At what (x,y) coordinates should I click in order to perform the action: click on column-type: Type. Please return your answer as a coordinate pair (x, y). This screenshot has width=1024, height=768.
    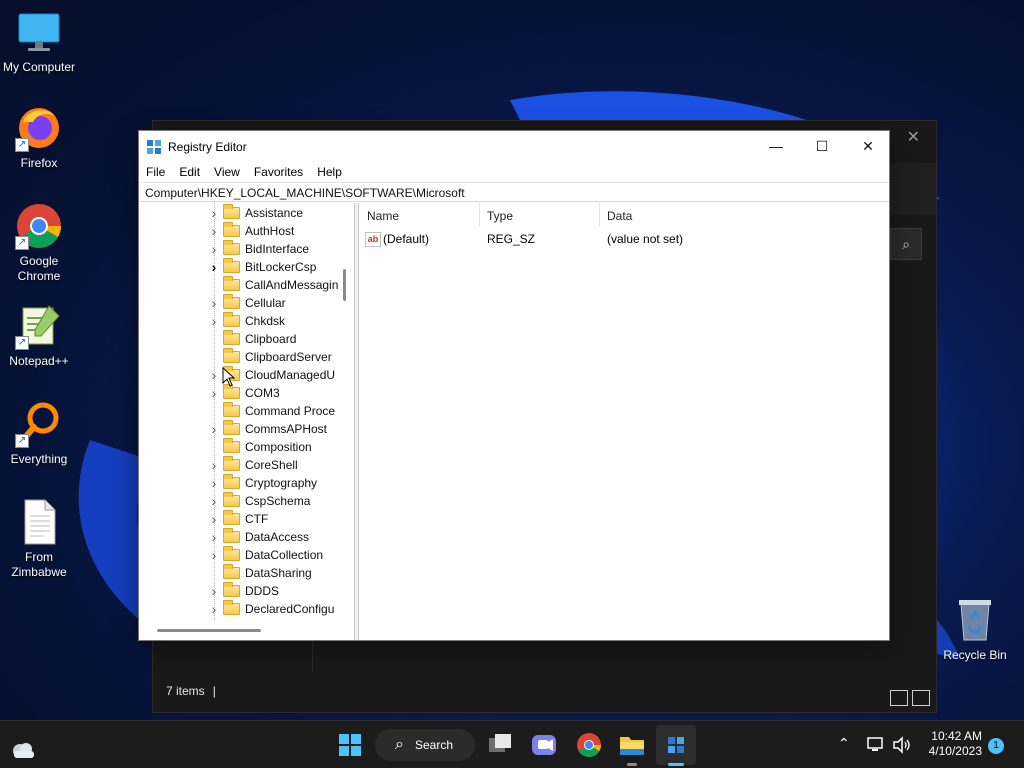
    Looking at the image, I should click on (500, 216).